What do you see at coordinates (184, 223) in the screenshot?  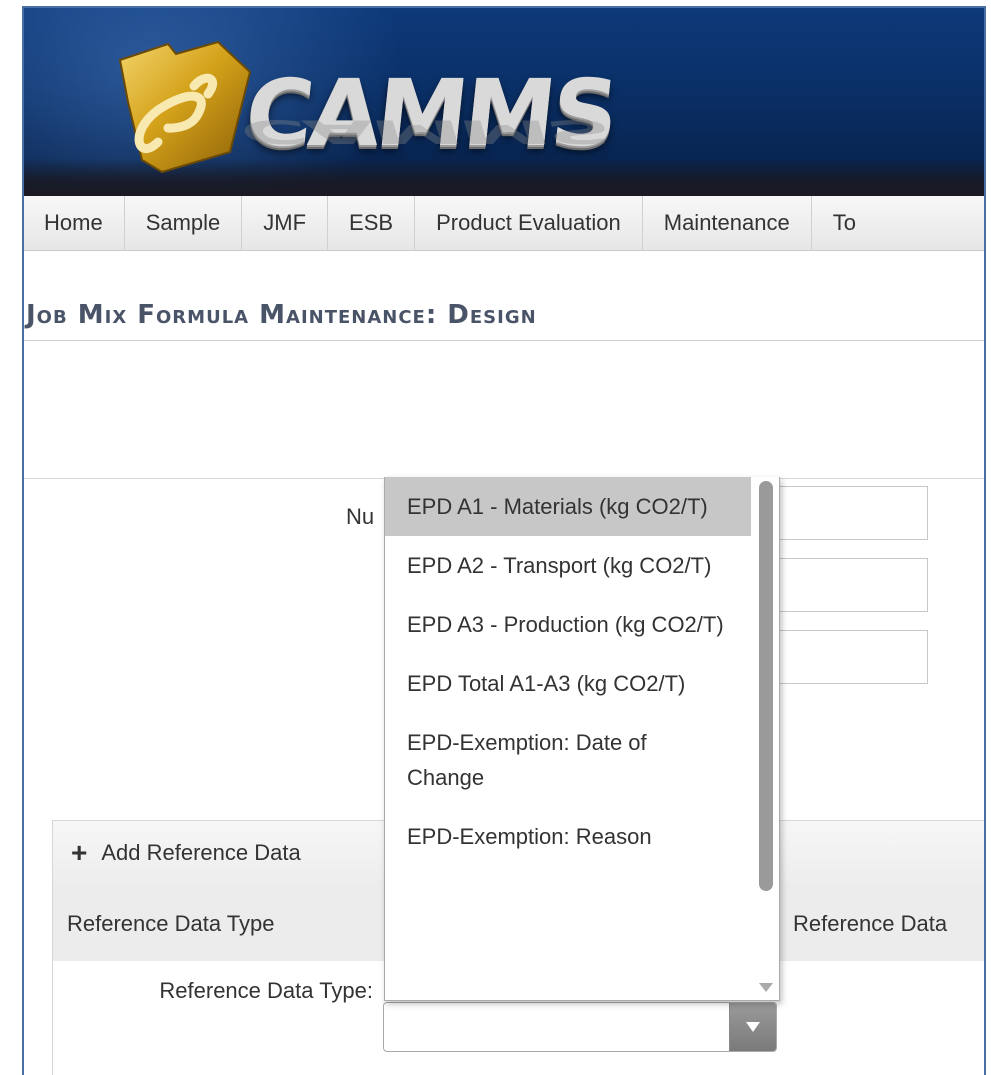 I see `nav-sample: Sample` at bounding box center [184, 223].